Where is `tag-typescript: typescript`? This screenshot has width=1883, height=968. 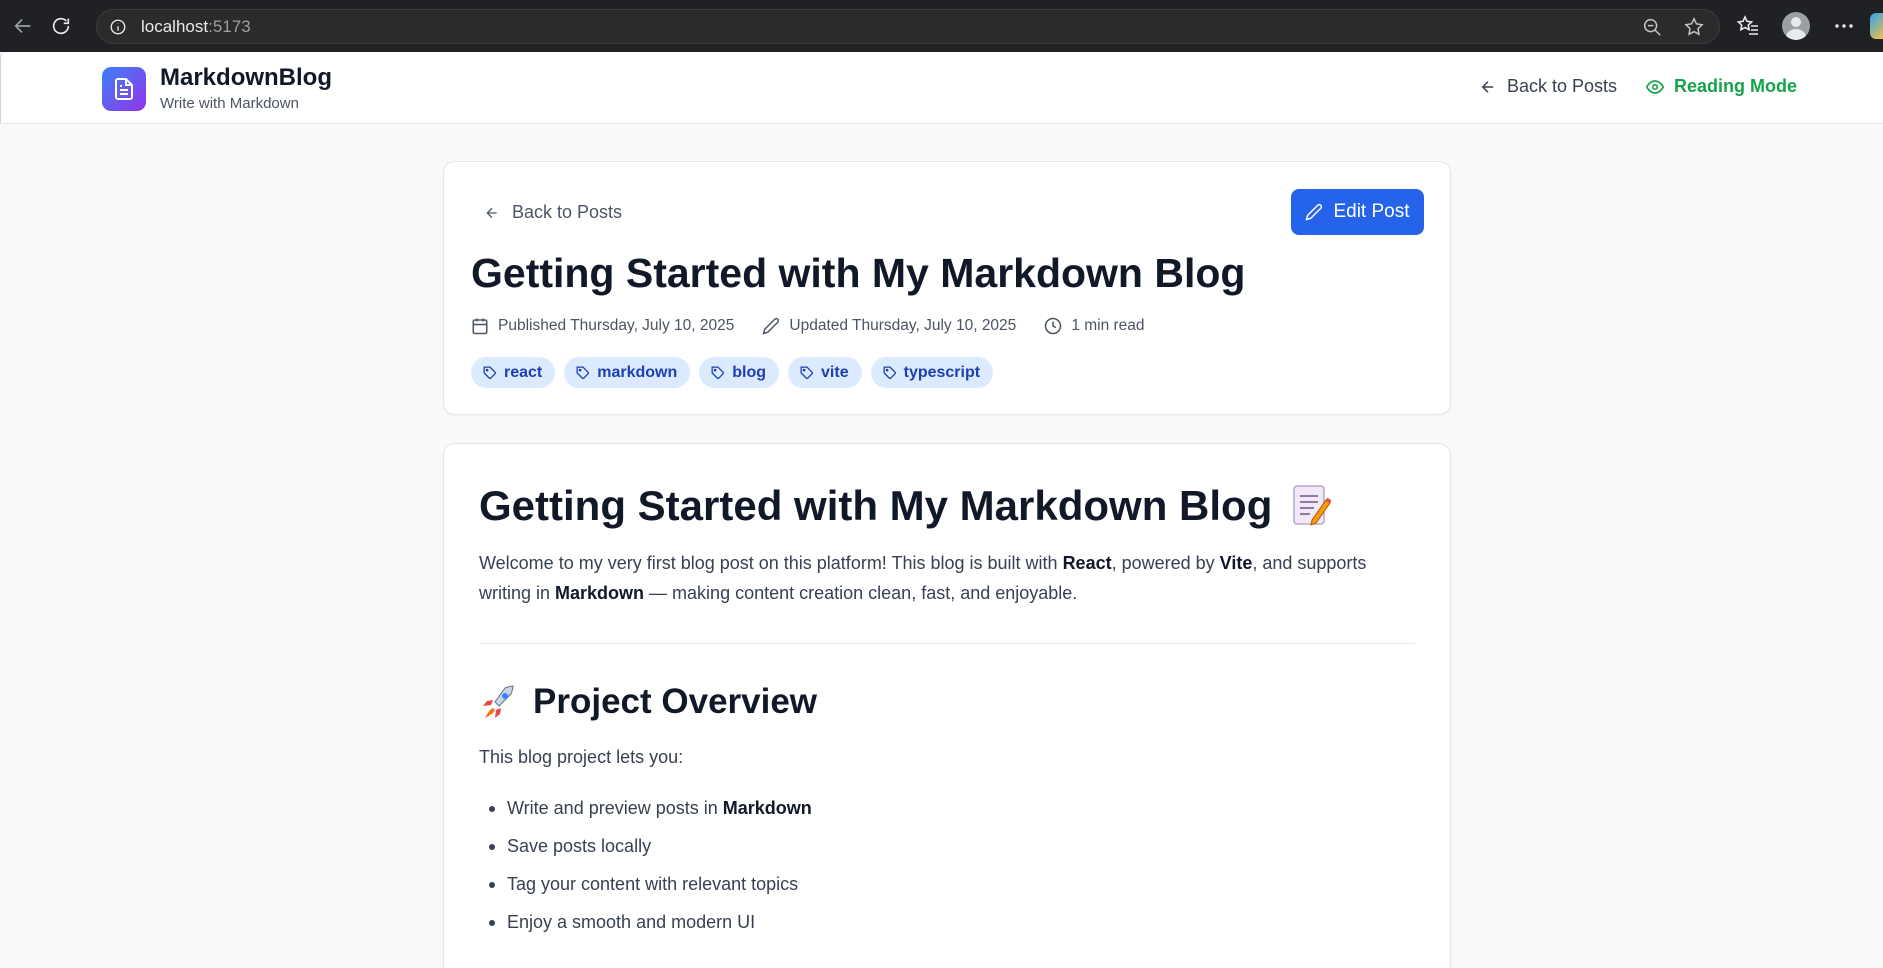 tag-typescript: typescript is located at coordinates (932, 372).